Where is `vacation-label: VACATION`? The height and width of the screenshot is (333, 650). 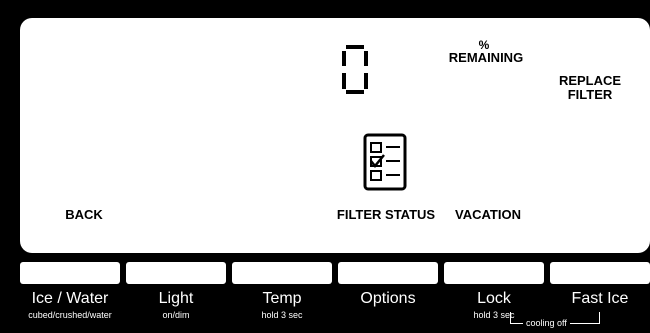
vacation-label: VACATION is located at coordinates (488, 215).